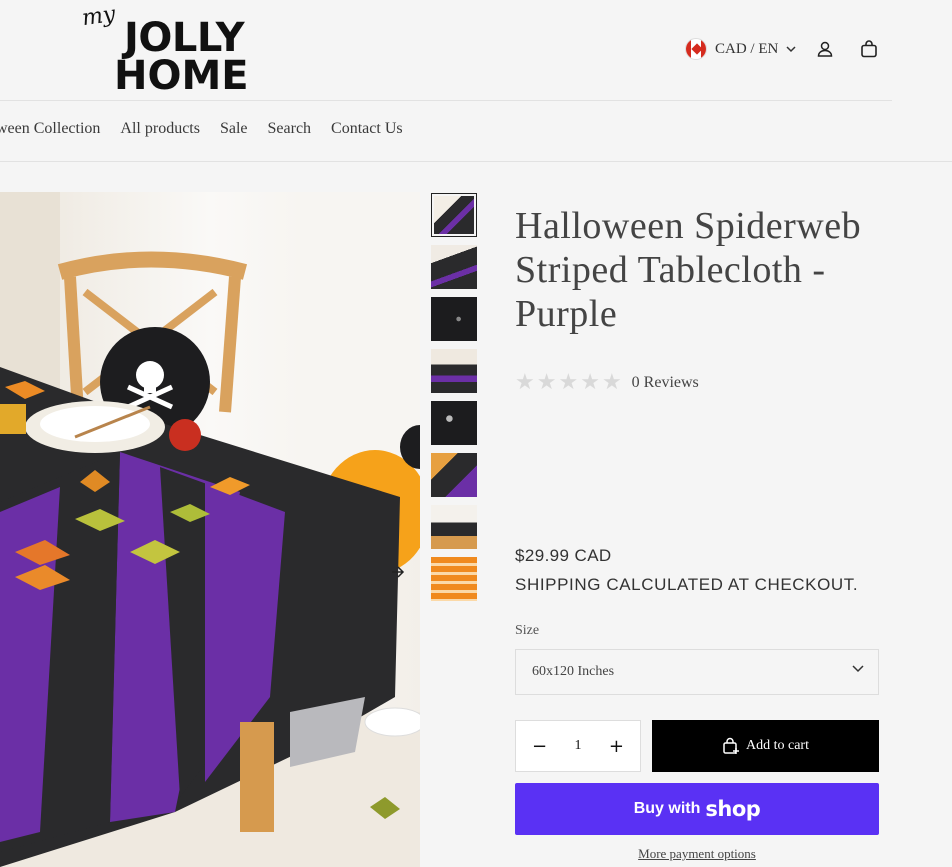 The height and width of the screenshot is (867, 952). I want to click on product-price: $29.99 CAD, so click(563, 555).